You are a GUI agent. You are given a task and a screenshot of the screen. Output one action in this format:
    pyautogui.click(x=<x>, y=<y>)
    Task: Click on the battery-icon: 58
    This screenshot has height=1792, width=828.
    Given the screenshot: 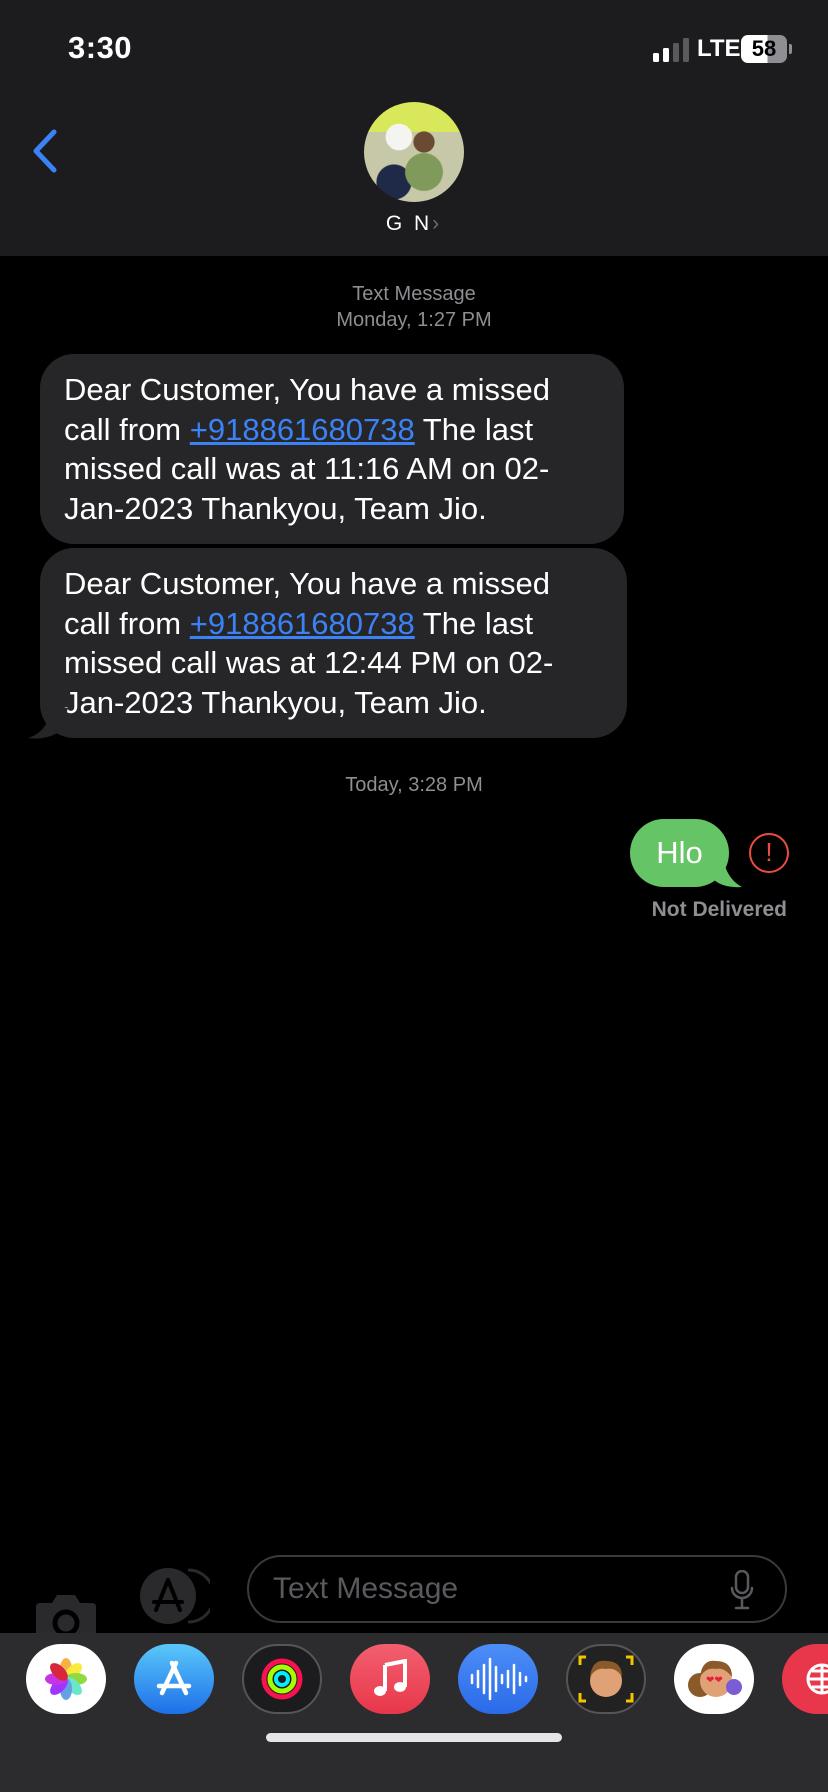 What is the action you would take?
    pyautogui.click(x=764, y=49)
    